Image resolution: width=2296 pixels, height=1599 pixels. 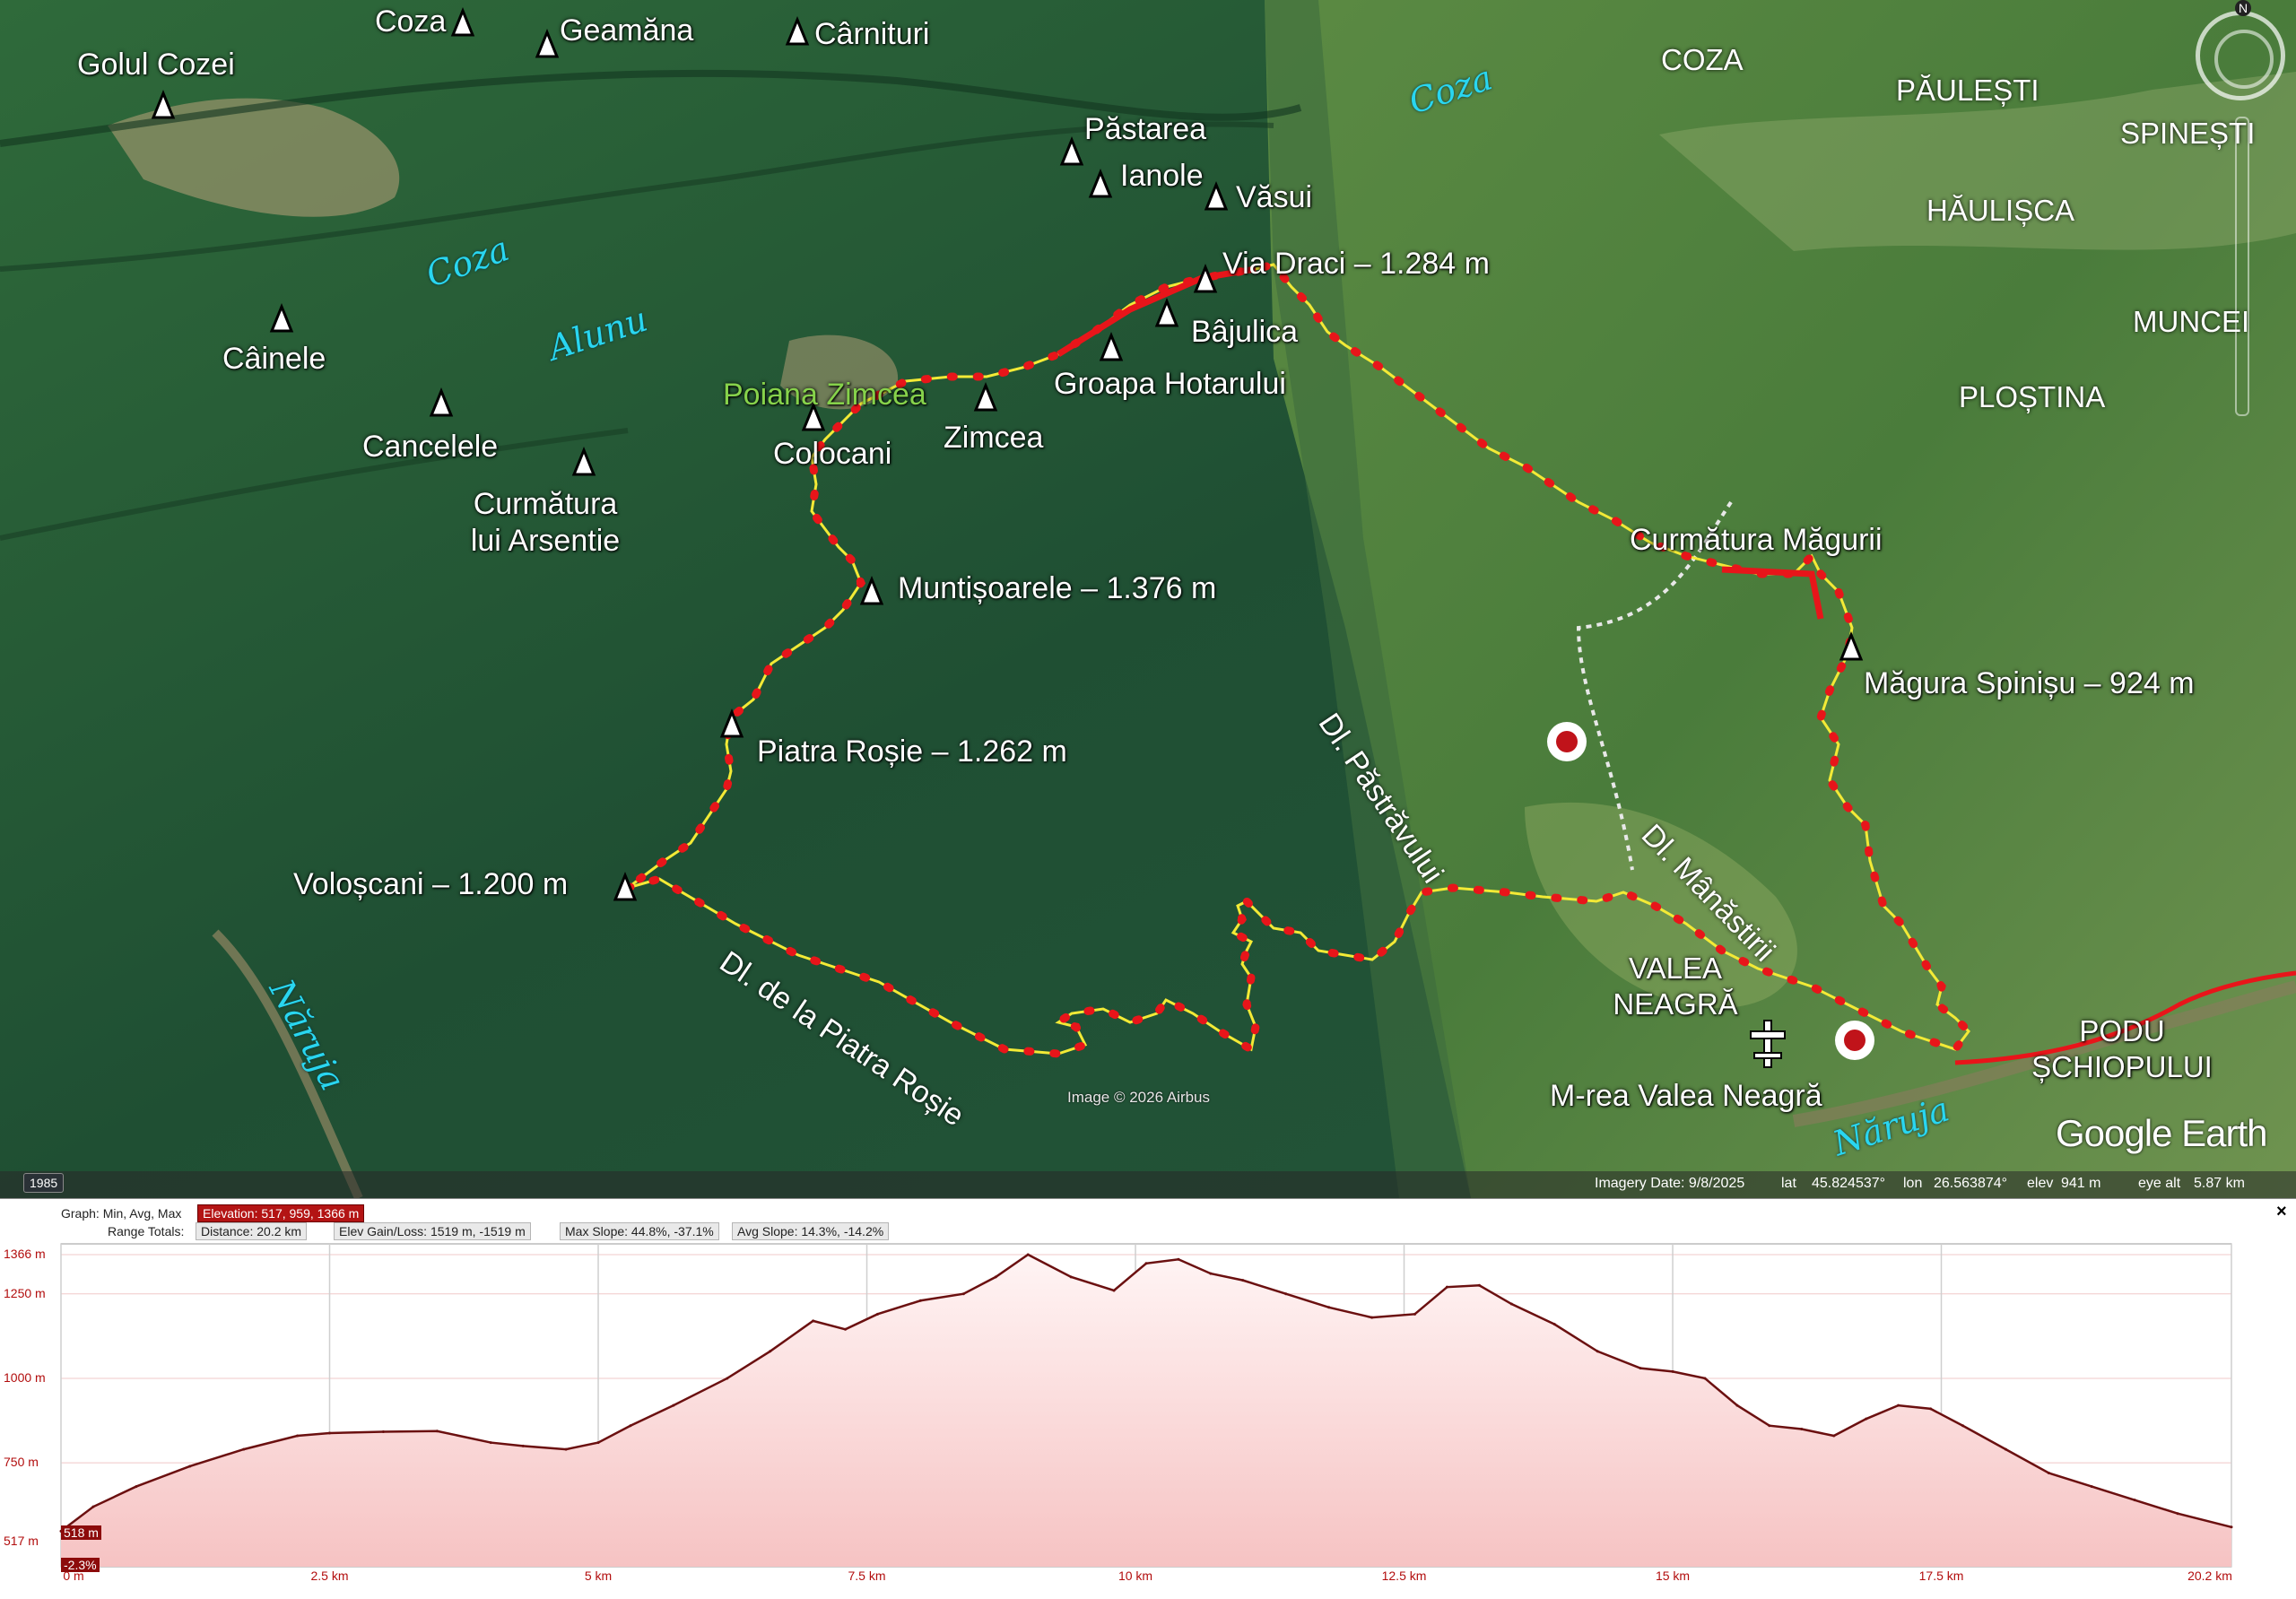 What do you see at coordinates (627, 31) in the screenshot?
I see `peak-label-geamana: Geamăna` at bounding box center [627, 31].